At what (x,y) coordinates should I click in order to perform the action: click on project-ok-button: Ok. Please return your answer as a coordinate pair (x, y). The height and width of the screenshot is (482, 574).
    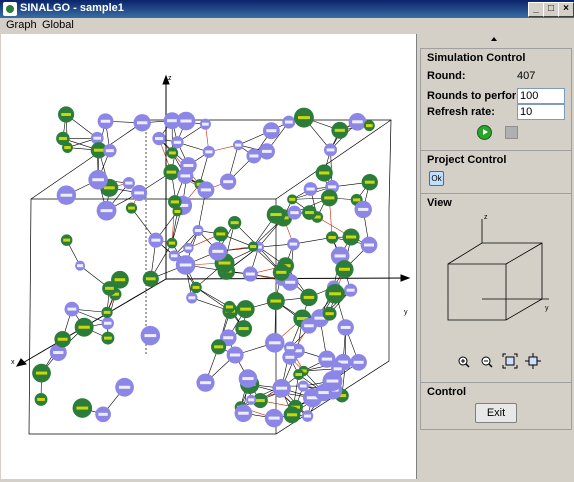
    Looking at the image, I should click on (436, 178).